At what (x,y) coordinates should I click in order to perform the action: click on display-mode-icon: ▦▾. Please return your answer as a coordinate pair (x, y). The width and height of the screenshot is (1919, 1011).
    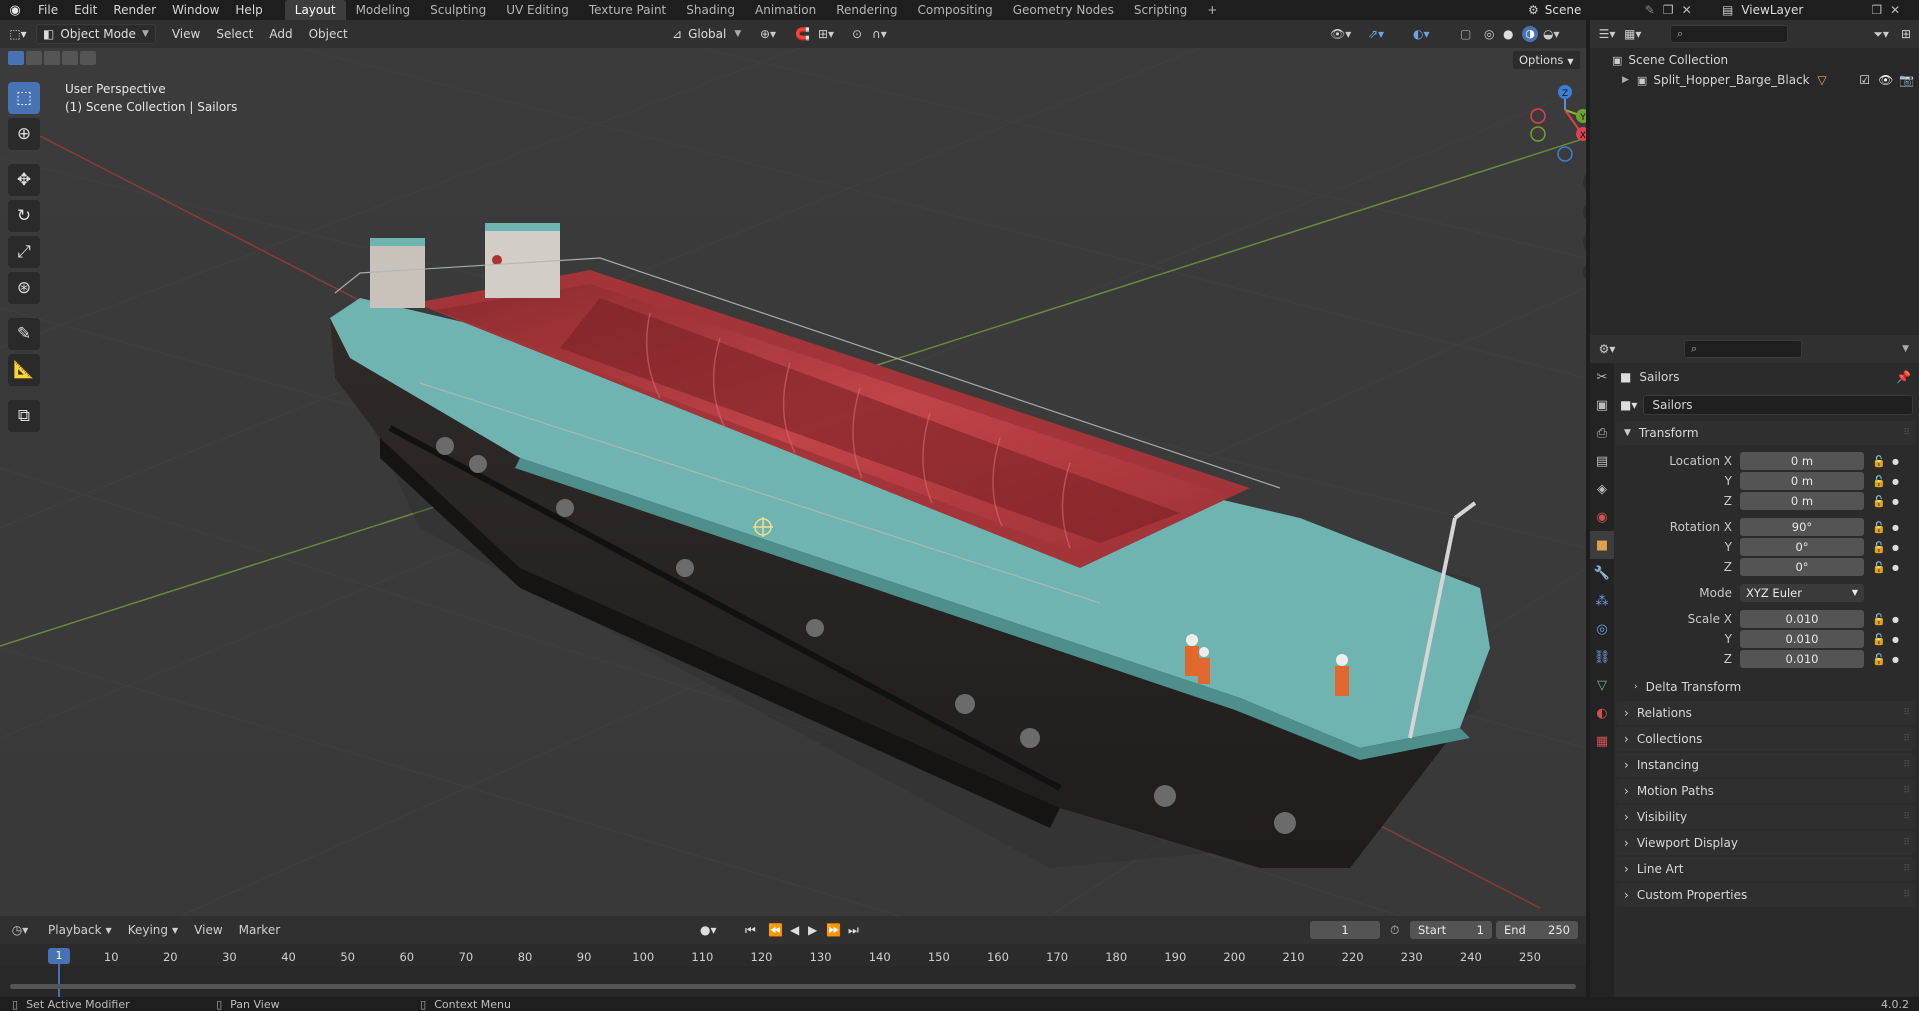
    Looking at the image, I should click on (1639, 34).